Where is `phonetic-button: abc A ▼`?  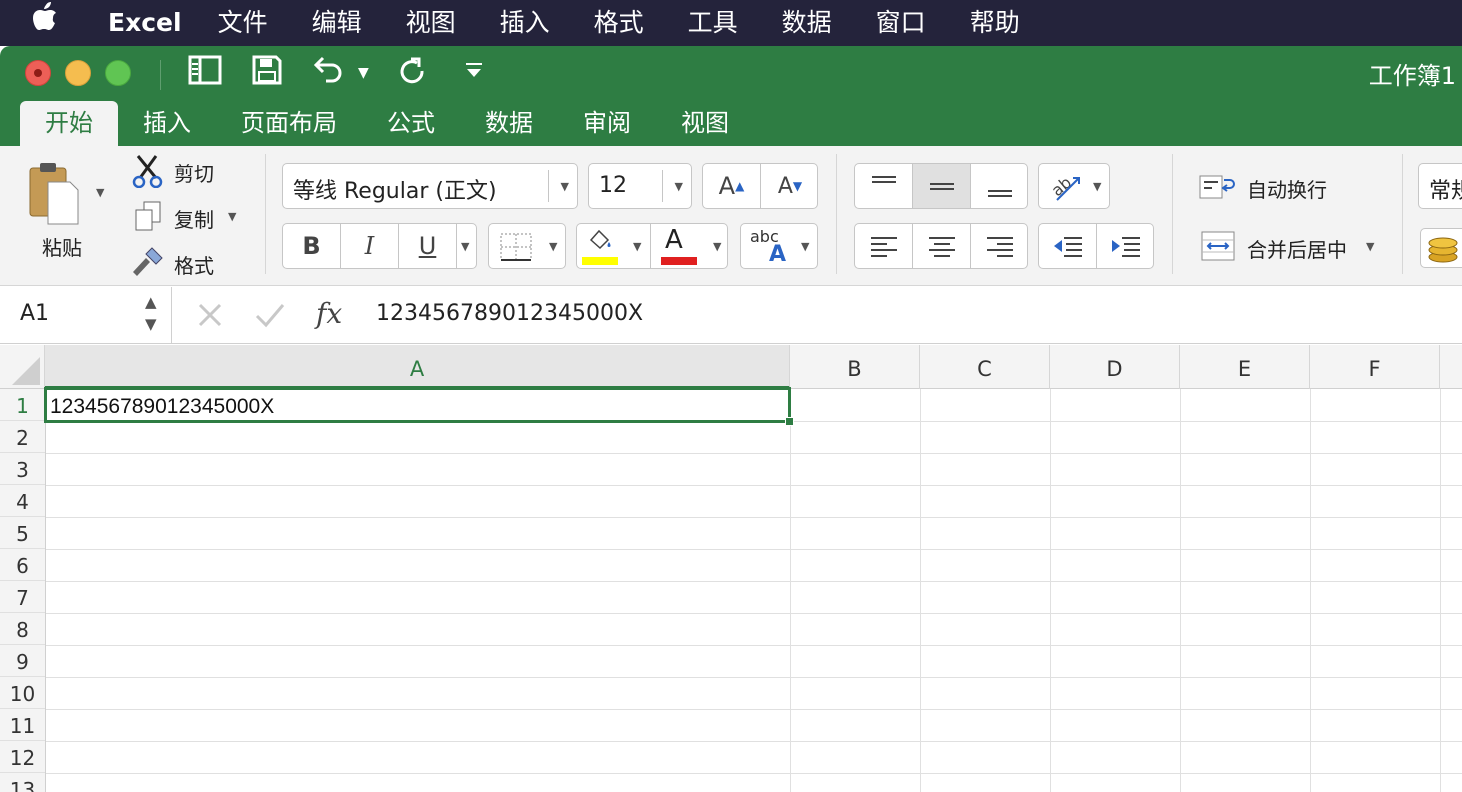 phonetic-button: abc A ▼ is located at coordinates (779, 246).